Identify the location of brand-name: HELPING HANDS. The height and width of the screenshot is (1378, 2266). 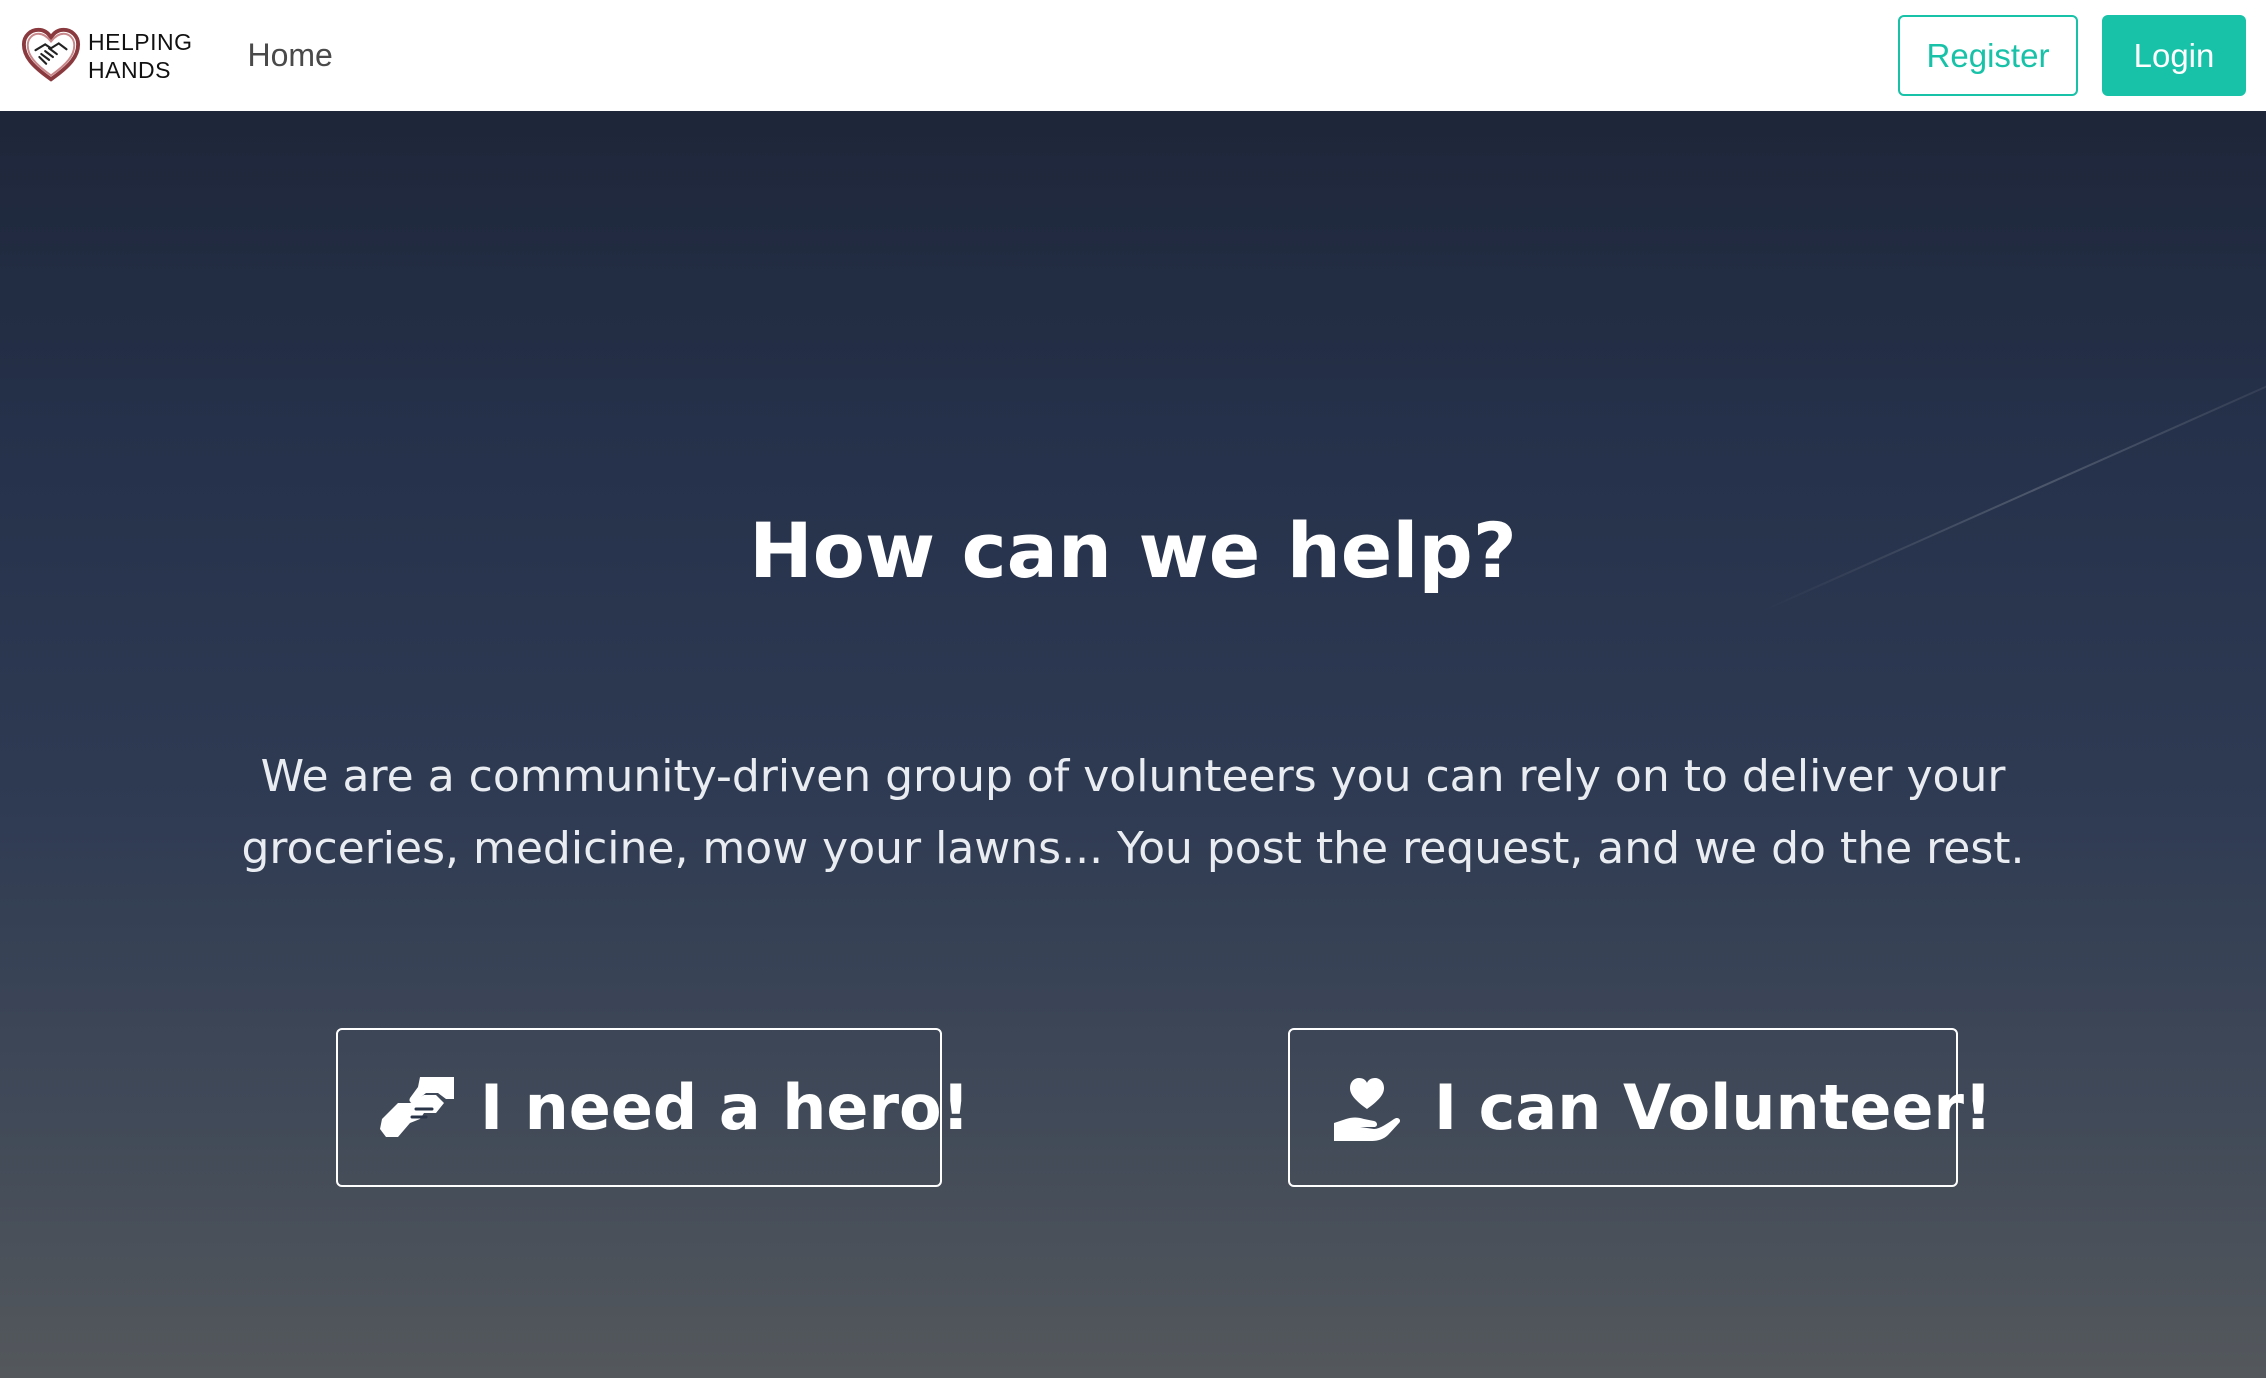
(140, 56).